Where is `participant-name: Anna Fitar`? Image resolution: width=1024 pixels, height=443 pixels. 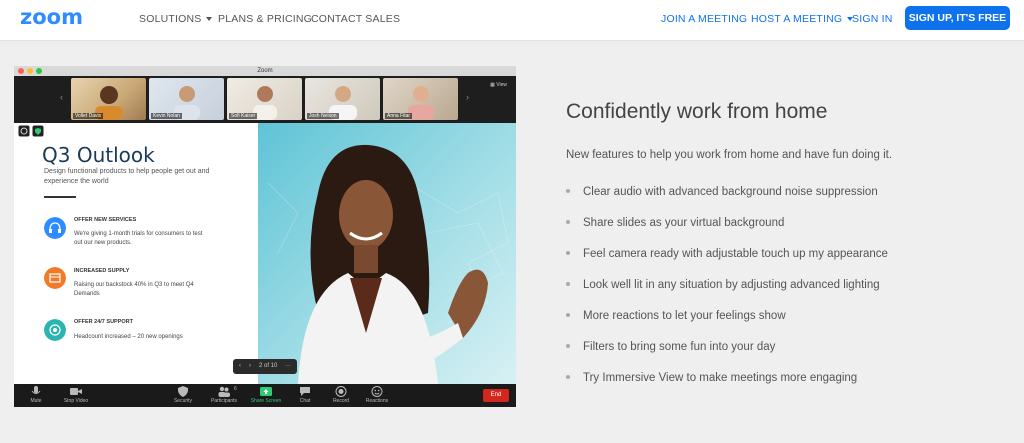
participant-name: Anna Fitar is located at coordinates (399, 116).